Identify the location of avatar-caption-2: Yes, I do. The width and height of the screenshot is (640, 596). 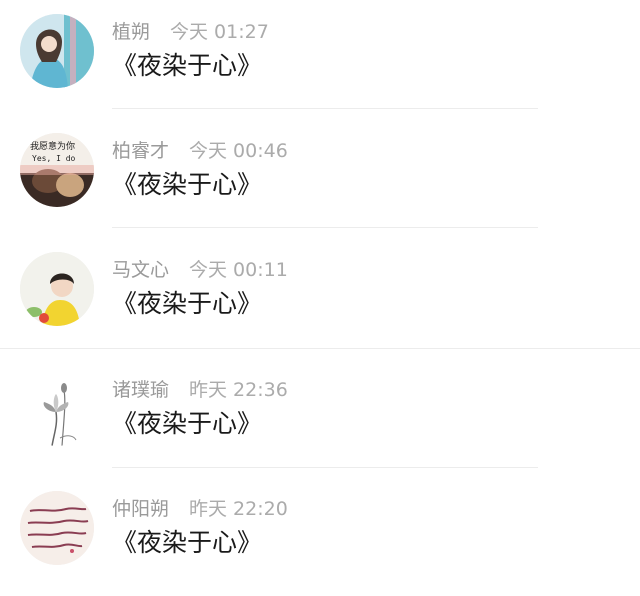
(54, 158).